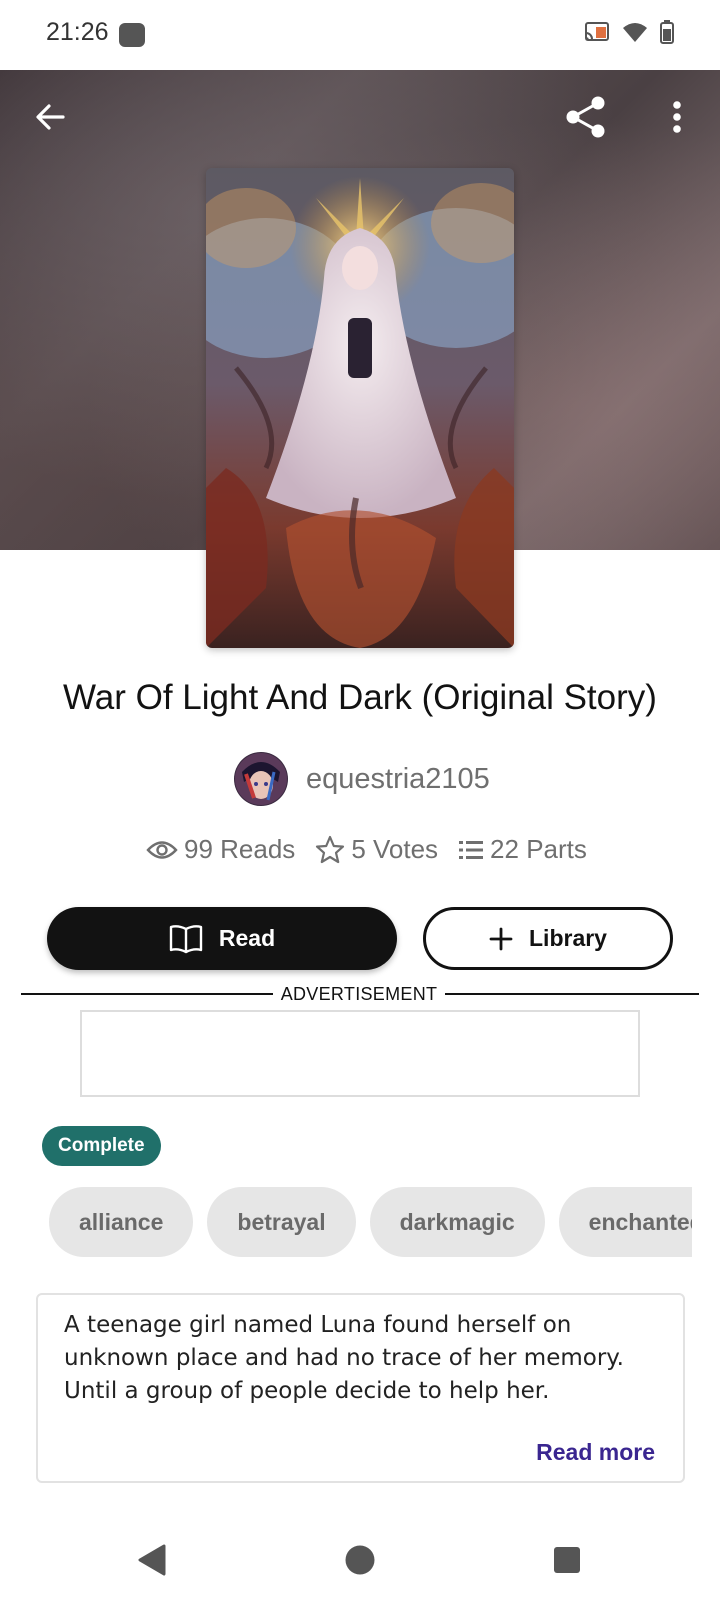 The width and height of the screenshot is (720, 1600). Describe the element at coordinates (247, 938) in the screenshot. I see `read-button-label: Read` at that location.